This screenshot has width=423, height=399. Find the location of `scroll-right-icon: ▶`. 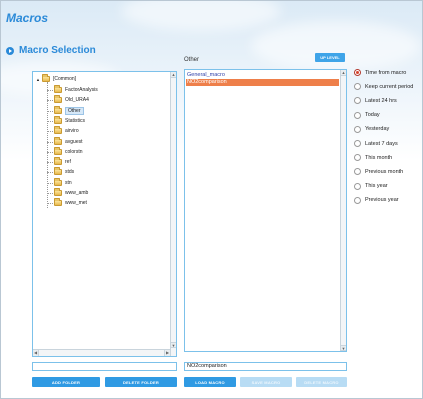

scroll-right-icon: ▶ is located at coordinates (167, 353).